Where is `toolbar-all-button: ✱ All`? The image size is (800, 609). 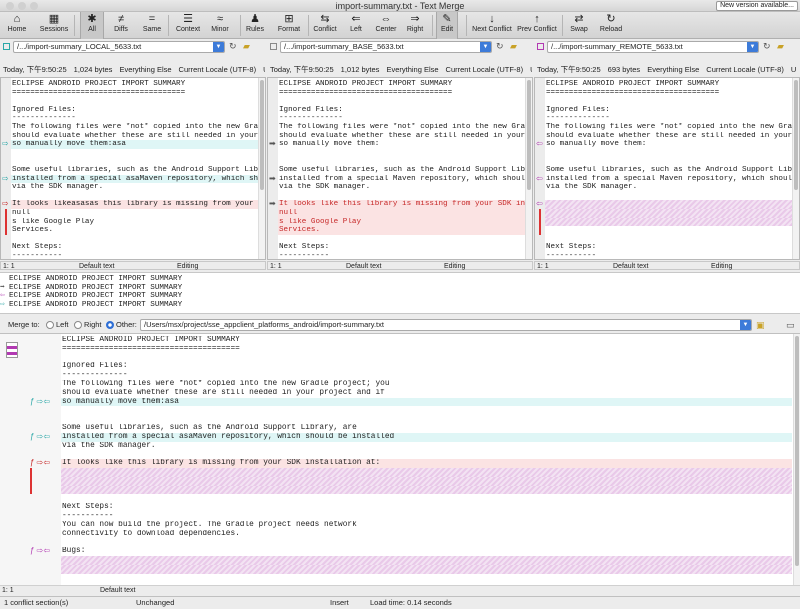 toolbar-all-button: ✱ All is located at coordinates (92, 25).